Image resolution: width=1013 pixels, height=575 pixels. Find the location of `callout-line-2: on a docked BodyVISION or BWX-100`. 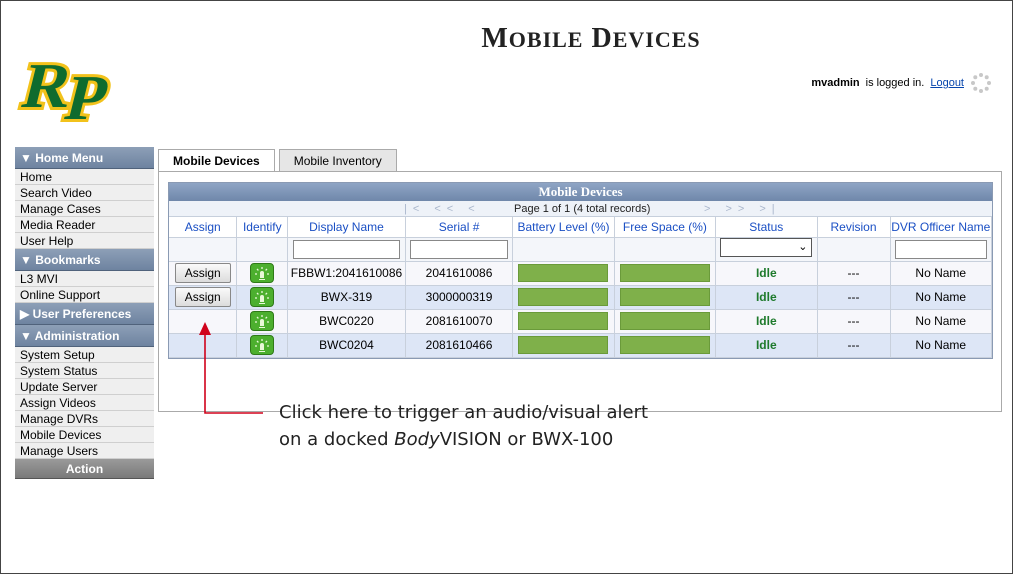

callout-line-2: on a docked BodyVISION or BWX-100 is located at coordinates (446, 439).